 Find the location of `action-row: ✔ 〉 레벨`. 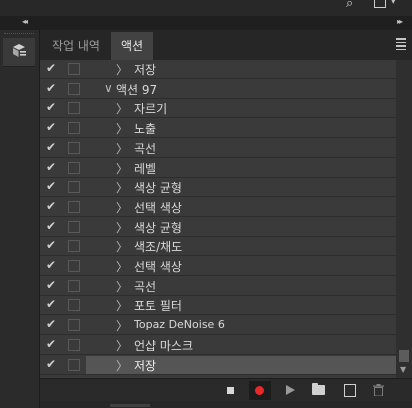

action-row: ✔ 〉 레벨 is located at coordinates (218, 168).